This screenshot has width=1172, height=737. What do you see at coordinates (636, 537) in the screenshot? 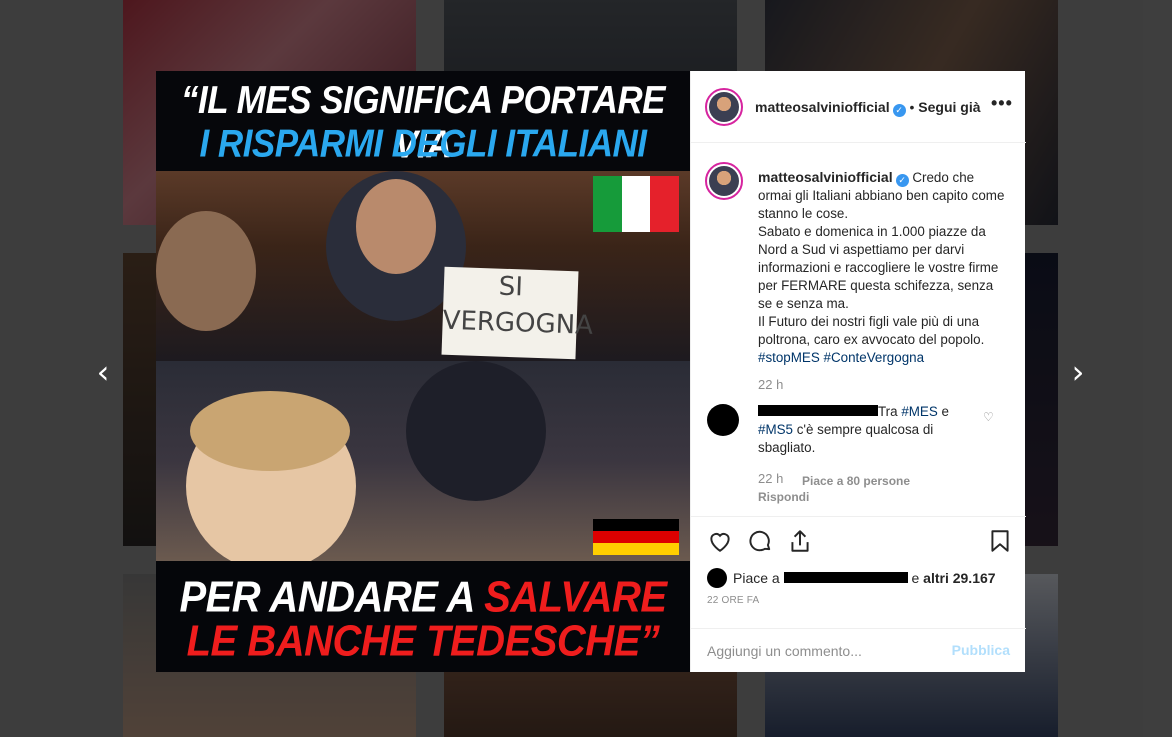
I see `germany-flag-icon` at bounding box center [636, 537].